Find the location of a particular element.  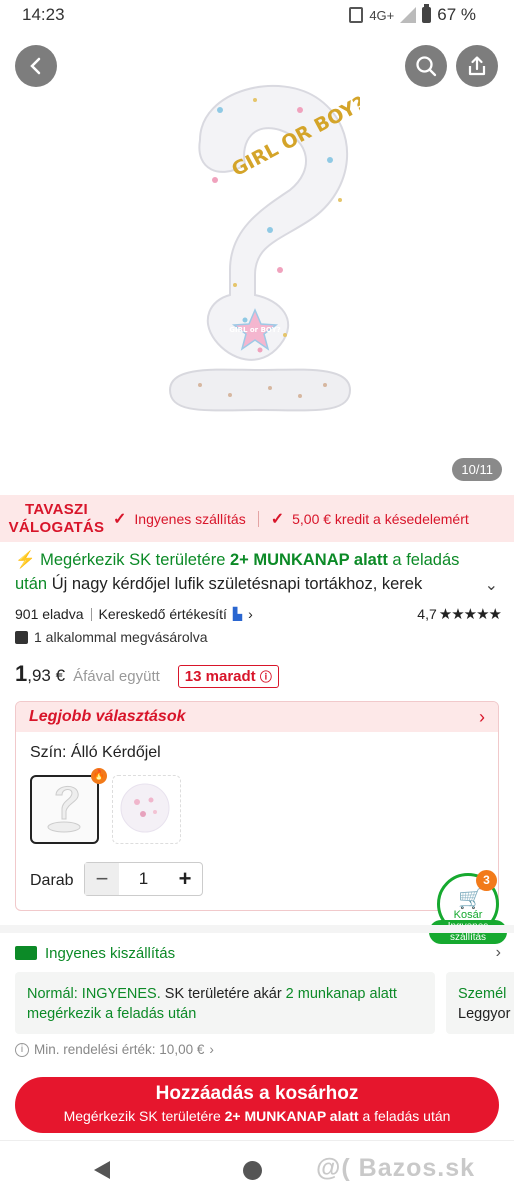

shipping-normal-label: Normál: INGYENES. is located at coordinates (94, 994).